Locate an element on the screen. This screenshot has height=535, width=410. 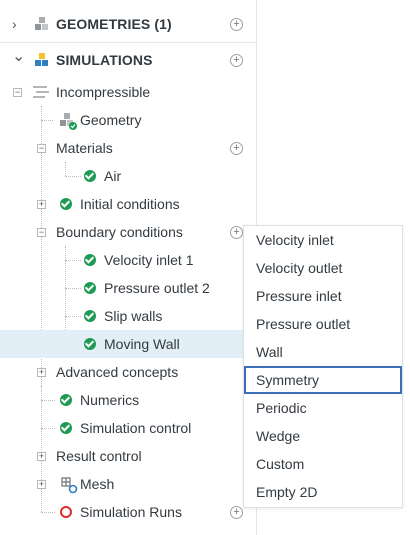
tree-item-advanced-concepts: + Advanced concepts is located at coordinates (128, 372).